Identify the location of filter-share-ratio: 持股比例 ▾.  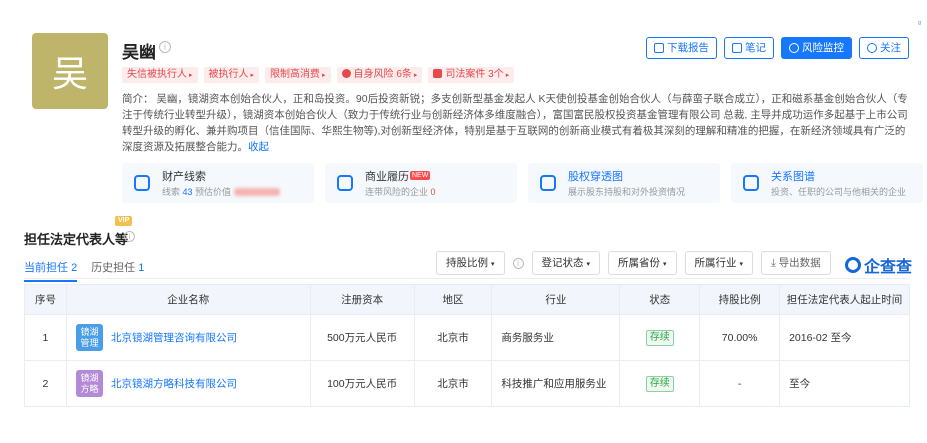
(470, 263).